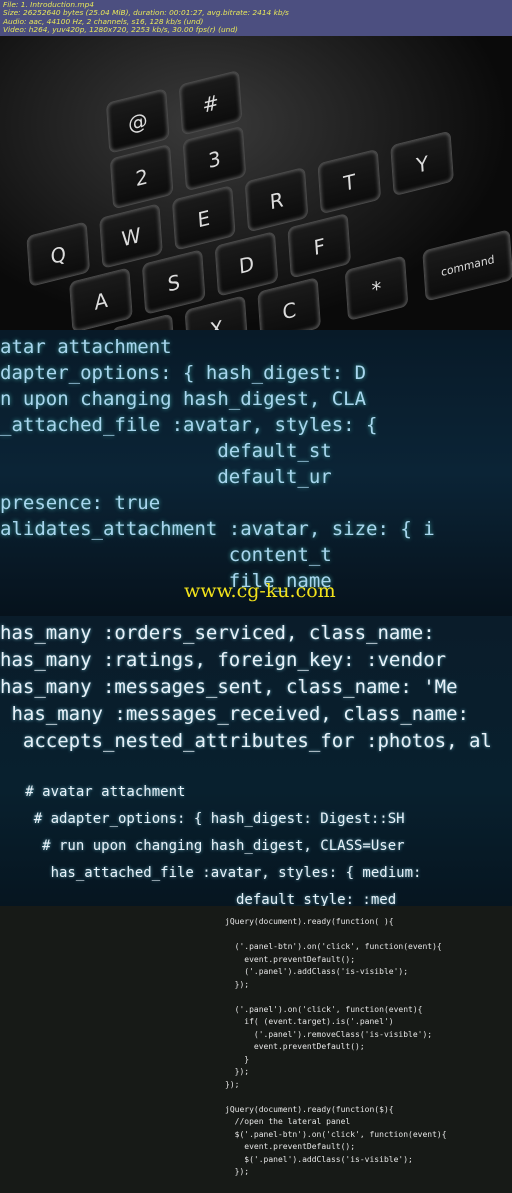 This screenshot has height=1193, width=512. Describe the element at coordinates (166, 451) in the screenshot. I see `code-line: default_st` at that location.